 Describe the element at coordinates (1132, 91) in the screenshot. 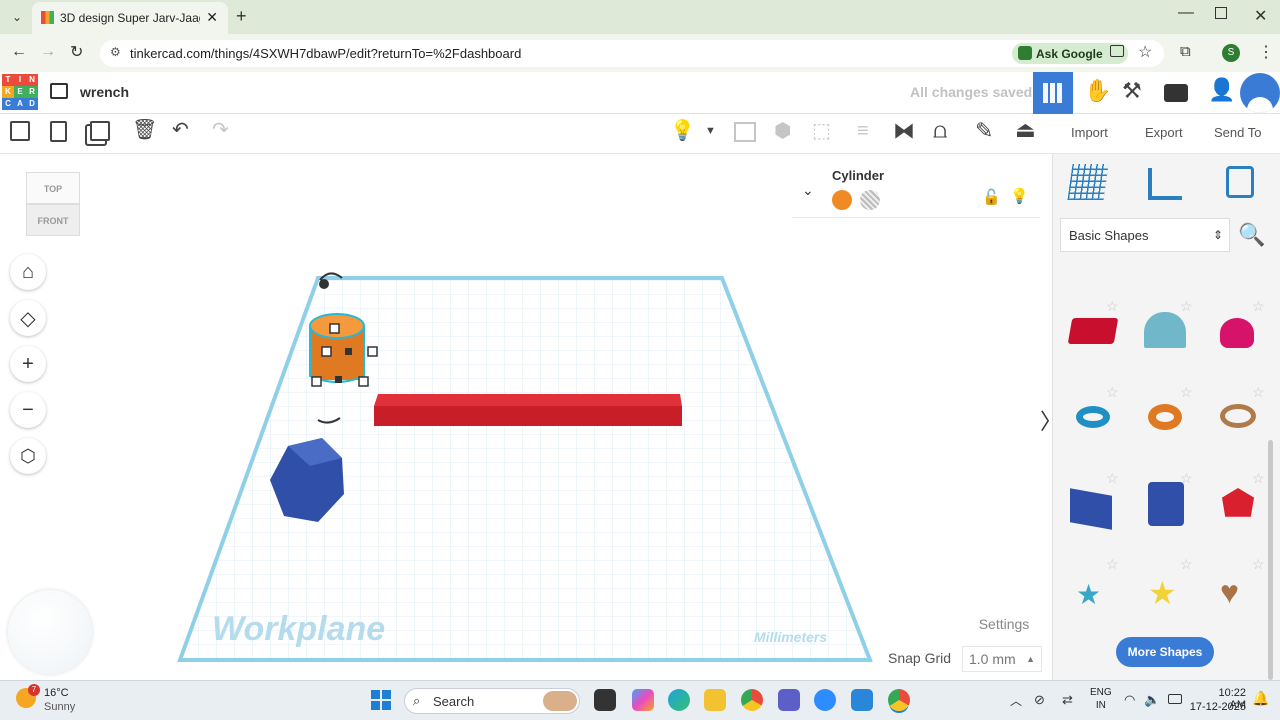

I see `bricks-mode-icon: ⚒` at that location.